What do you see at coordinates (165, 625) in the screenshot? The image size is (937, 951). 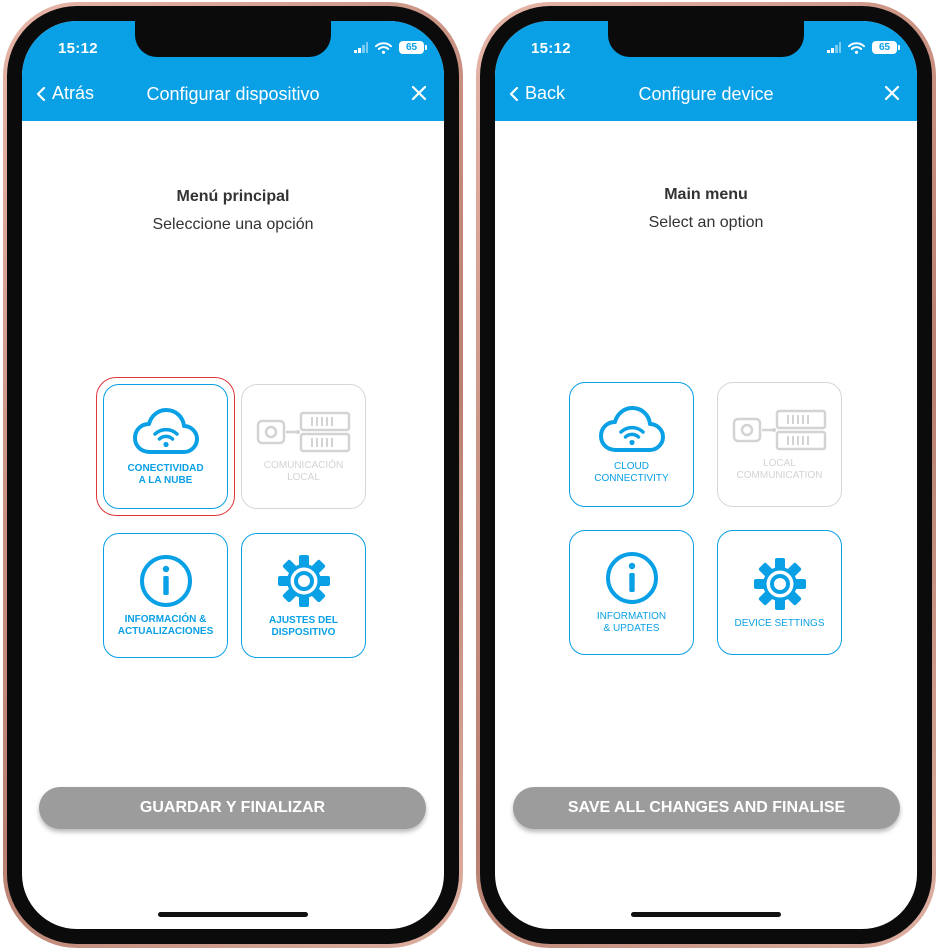 I see `tile-label: INFORMACIÓN & ACTUALIZACIONES` at bounding box center [165, 625].